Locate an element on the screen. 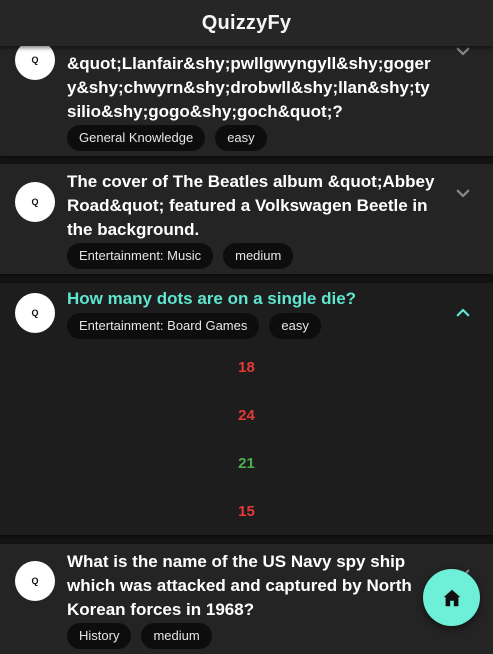 Image resolution: width=493 pixels, height=654 pixels. tag-list: General Knowledge easy is located at coordinates (167, 138).